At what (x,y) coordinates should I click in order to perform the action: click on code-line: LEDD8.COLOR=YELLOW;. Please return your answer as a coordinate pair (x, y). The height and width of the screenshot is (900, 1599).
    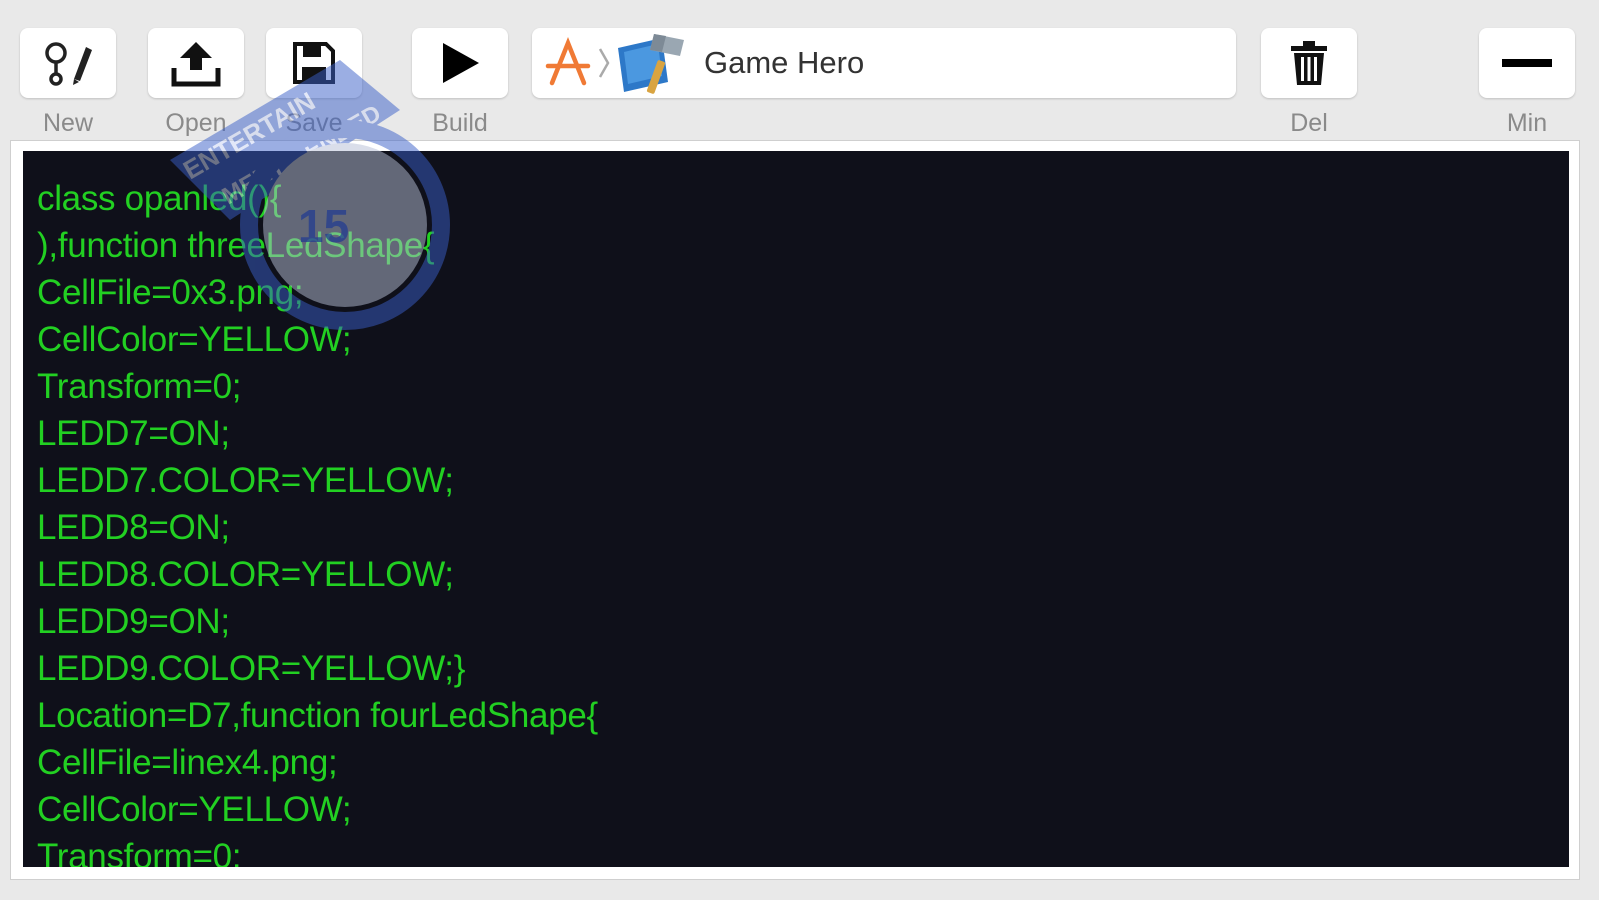
    Looking at the image, I should click on (245, 574).